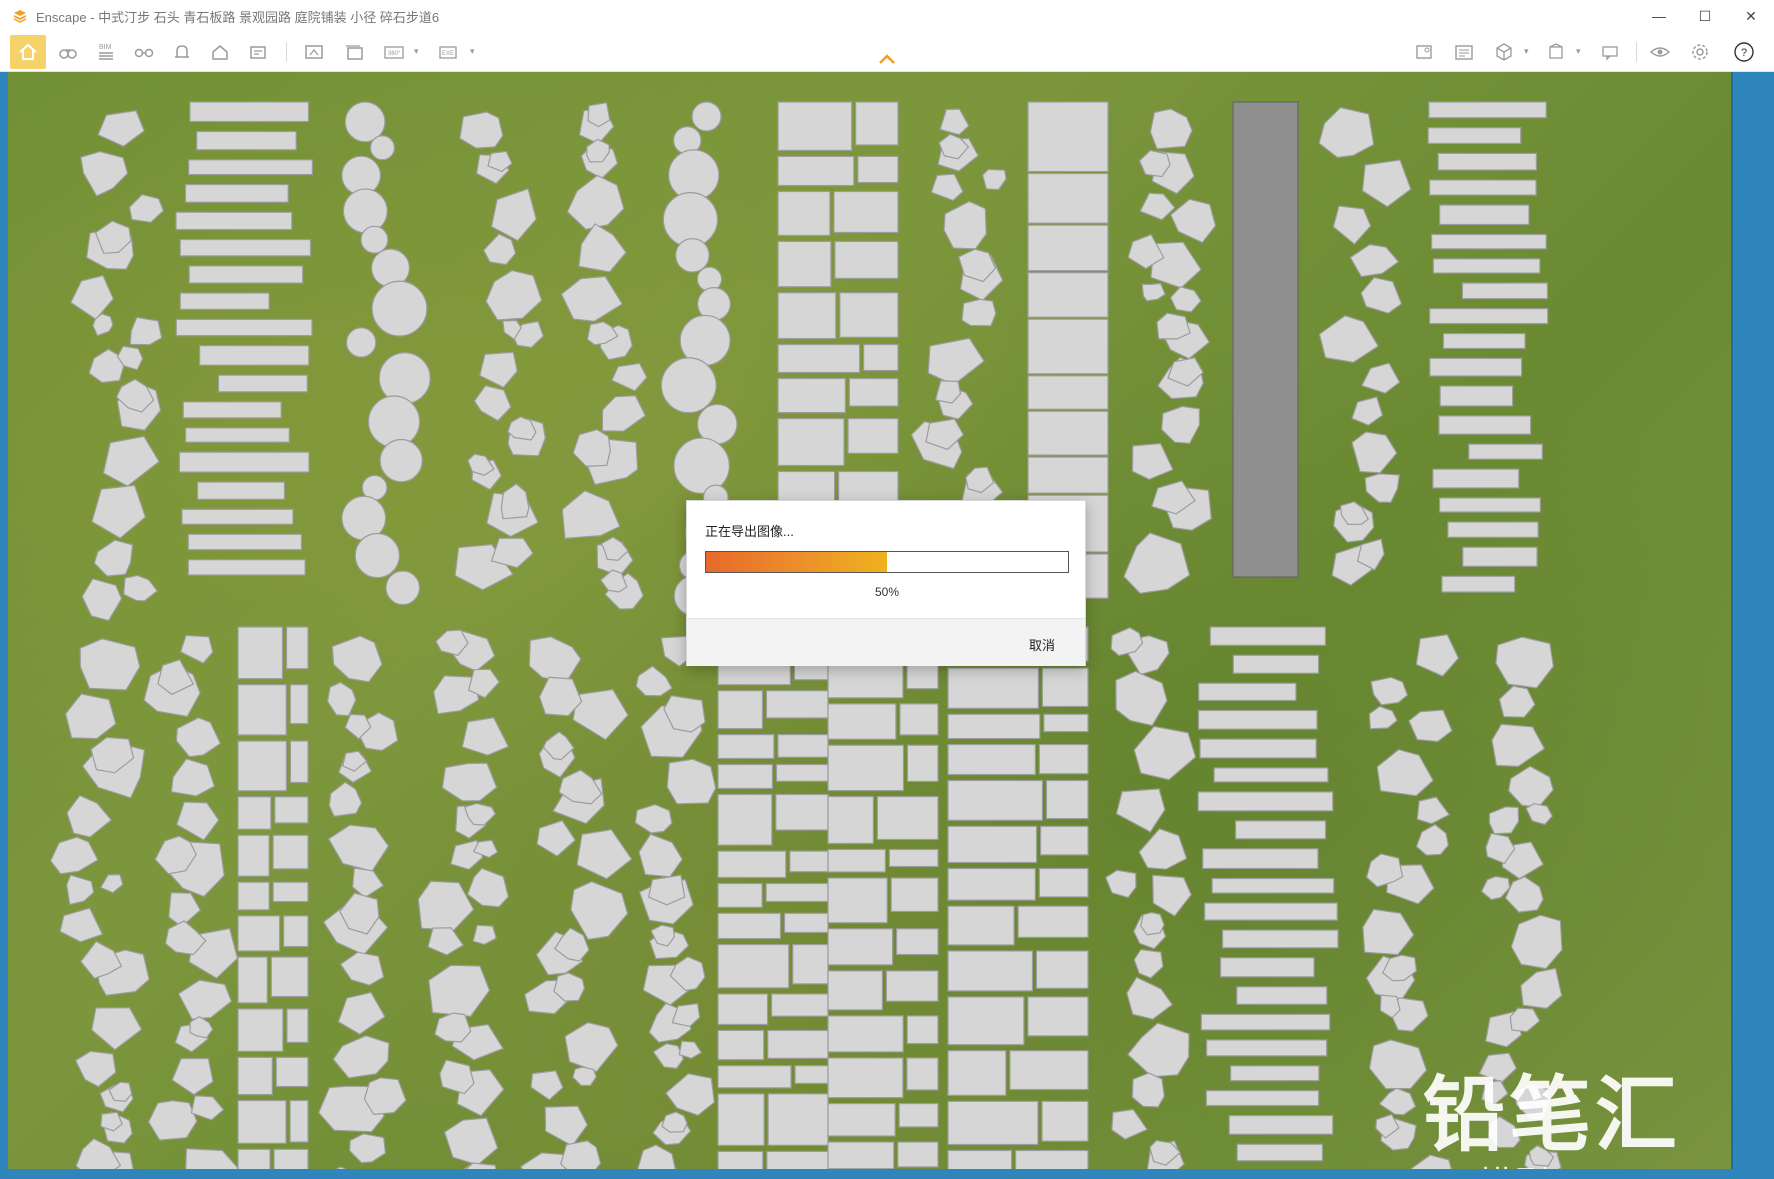 This screenshot has height=1179, width=1774. I want to click on binoculars-icon, so click(68, 54).